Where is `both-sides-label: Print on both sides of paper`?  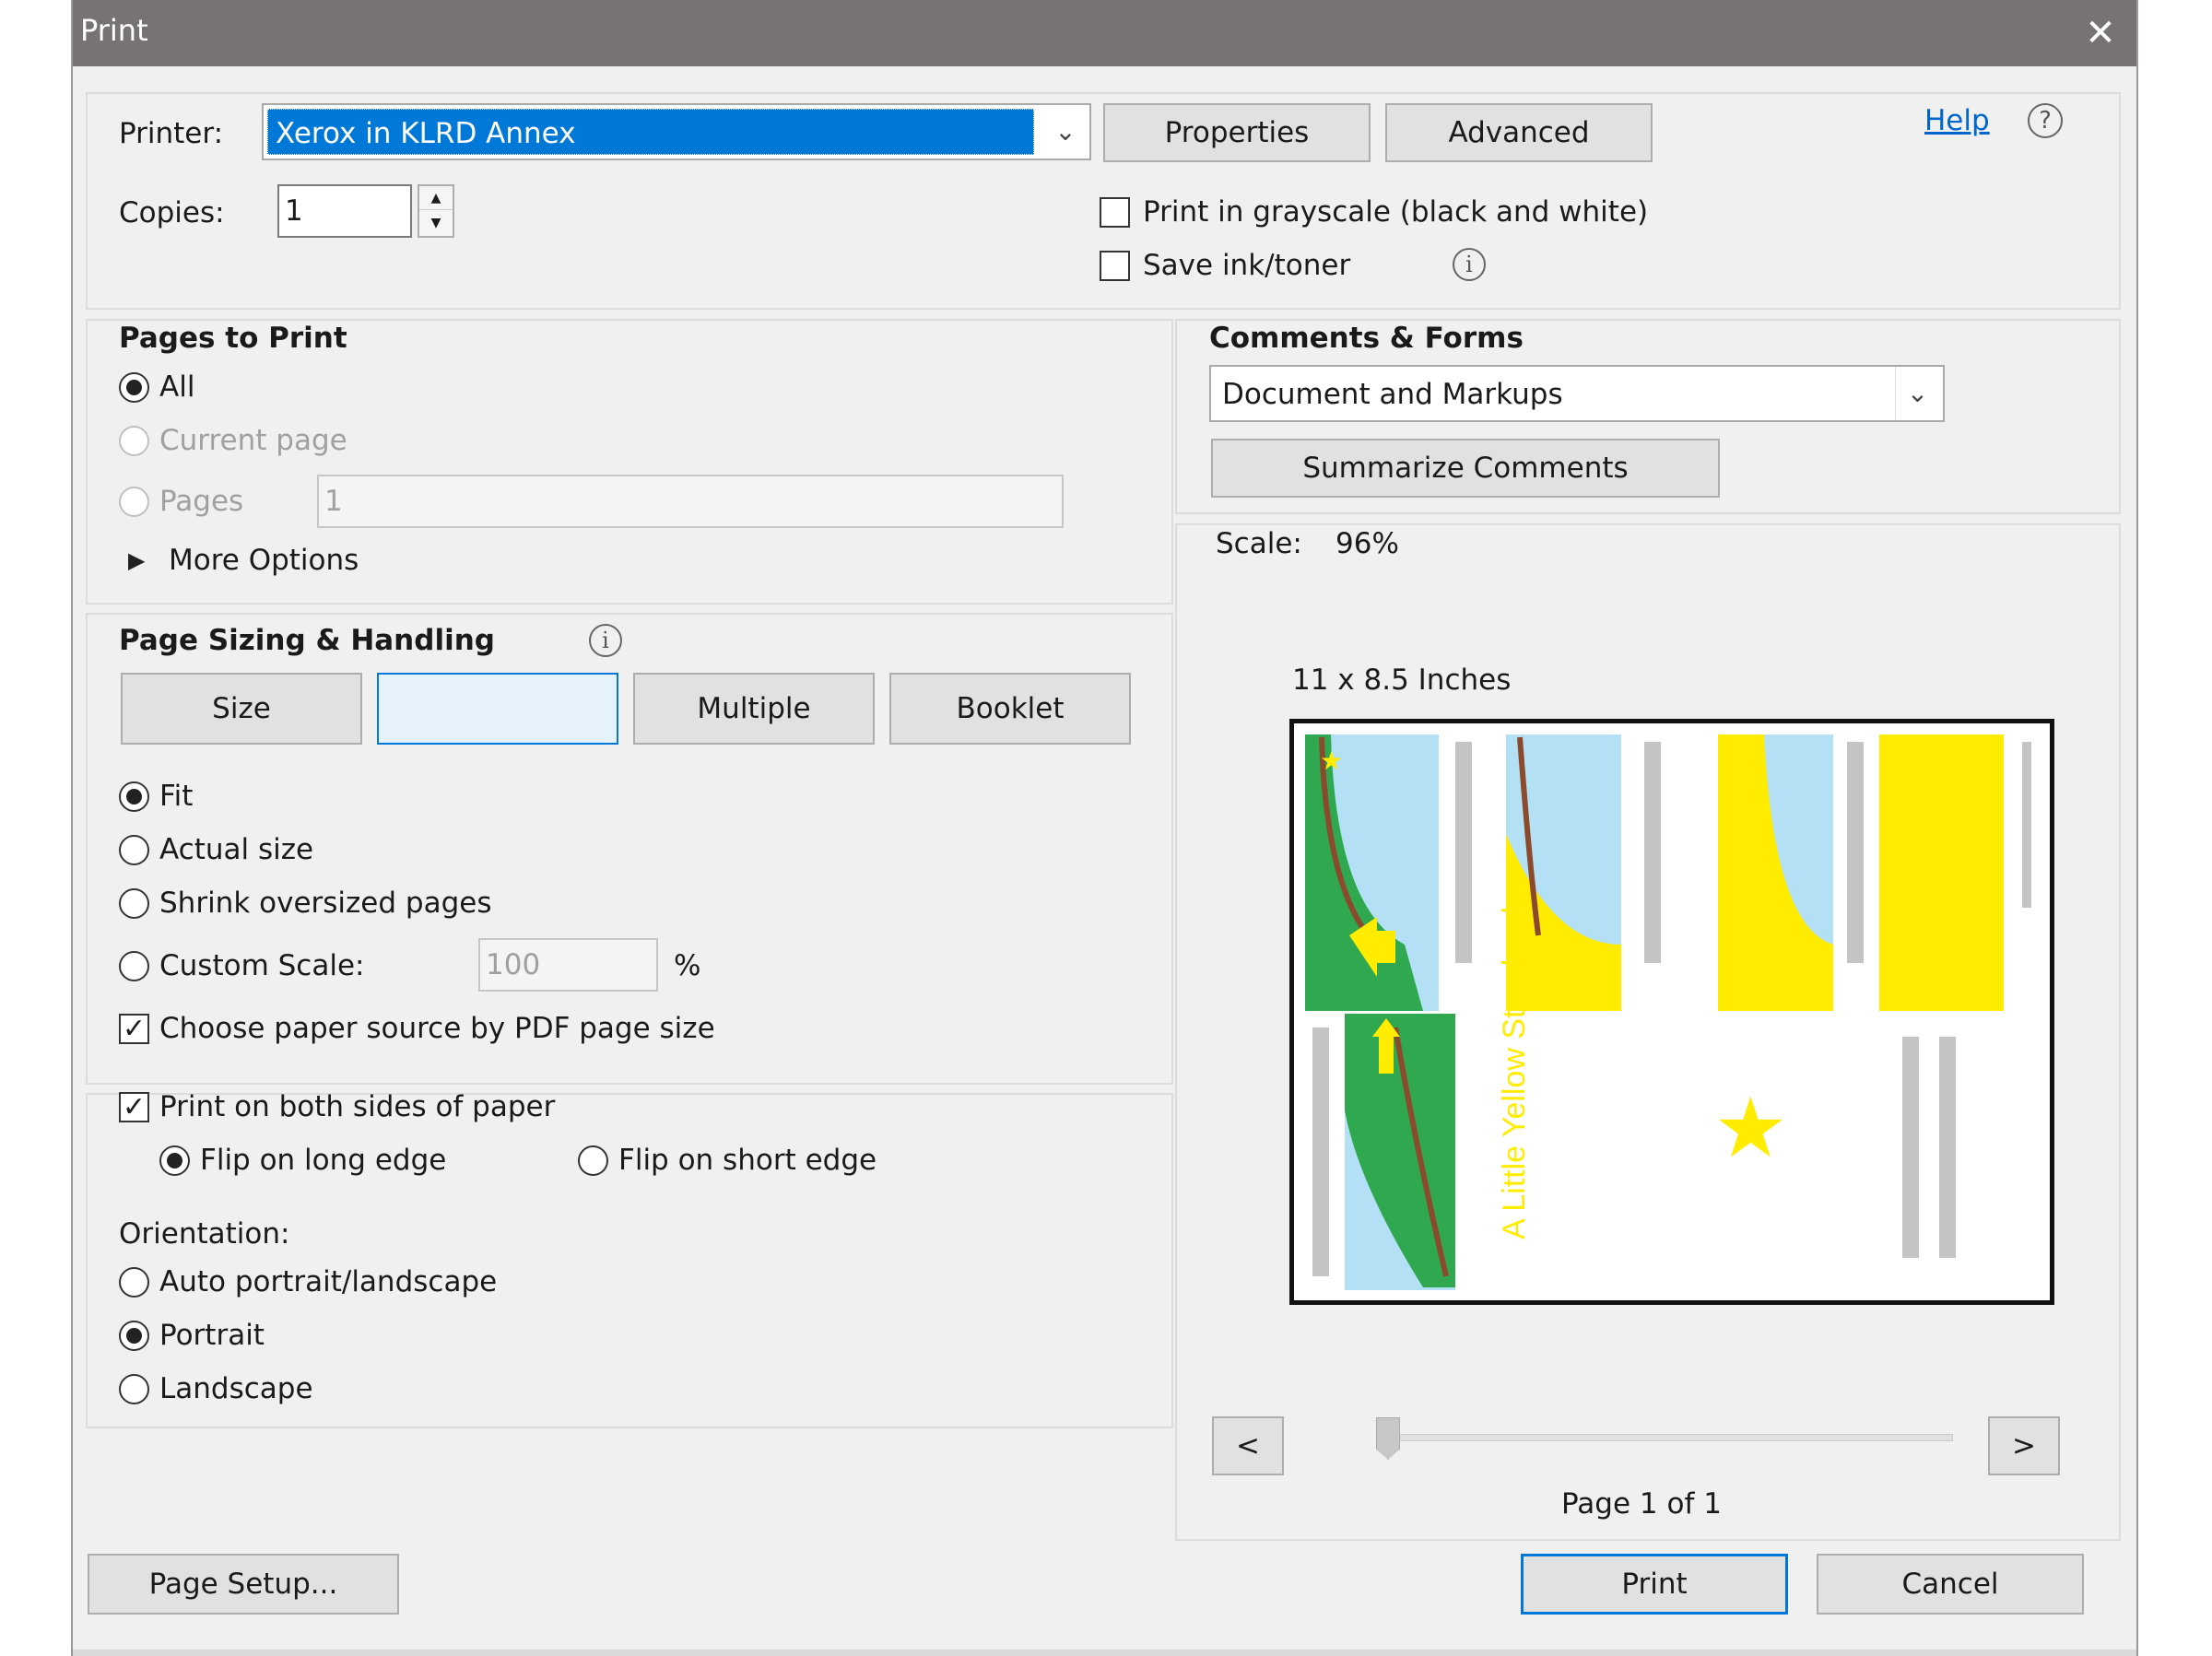
both-sides-label: Print on both sides of paper is located at coordinates (357, 1107).